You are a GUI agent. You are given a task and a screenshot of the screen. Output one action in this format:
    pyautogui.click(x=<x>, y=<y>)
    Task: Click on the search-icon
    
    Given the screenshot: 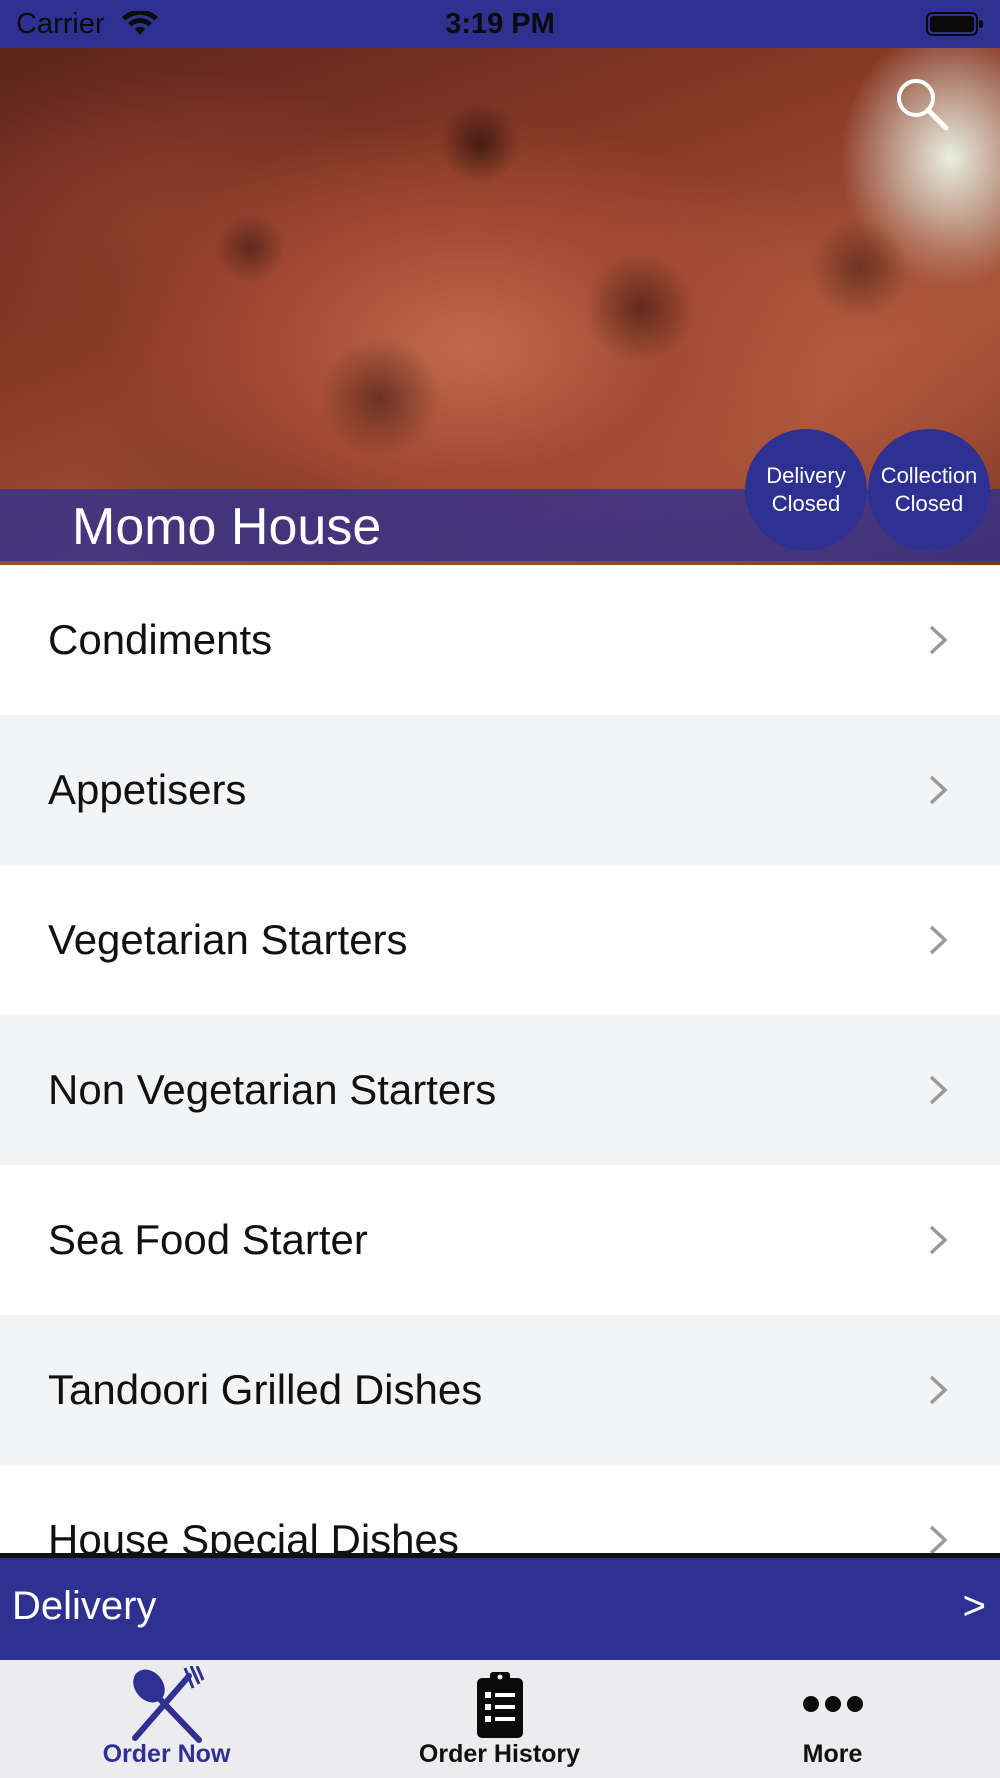 What is the action you would take?
    pyautogui.click(x=921, y=103)
    